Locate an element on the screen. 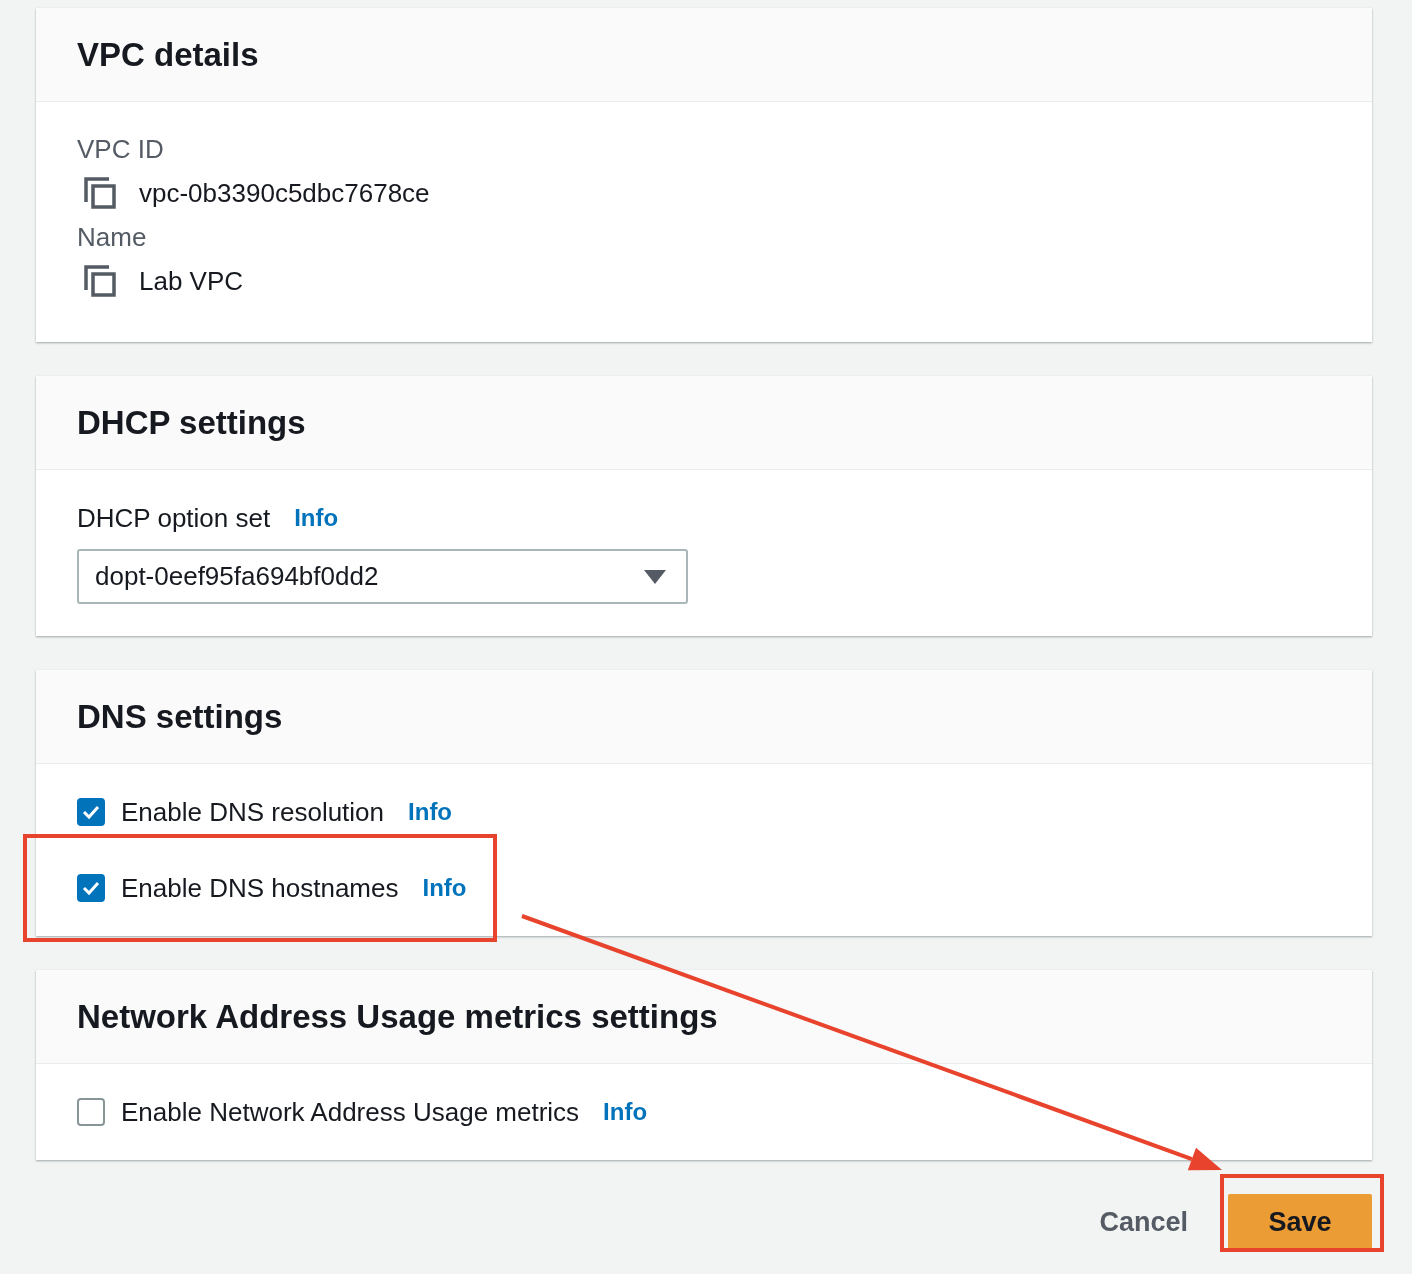 The image size is (1412, 1274). section-title: VPC details is located at coordinates (168, 54).